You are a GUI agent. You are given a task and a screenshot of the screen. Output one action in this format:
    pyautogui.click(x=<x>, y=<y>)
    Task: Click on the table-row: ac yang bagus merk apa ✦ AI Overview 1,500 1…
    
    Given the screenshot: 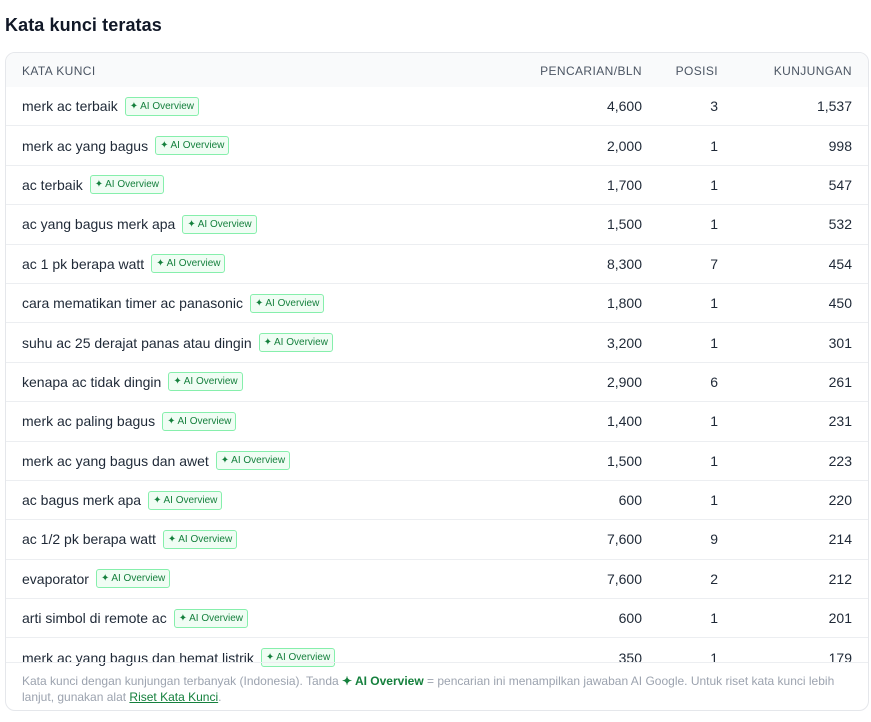 What is the action you would take?
    pyautogui.click(x=437, y=223)
    